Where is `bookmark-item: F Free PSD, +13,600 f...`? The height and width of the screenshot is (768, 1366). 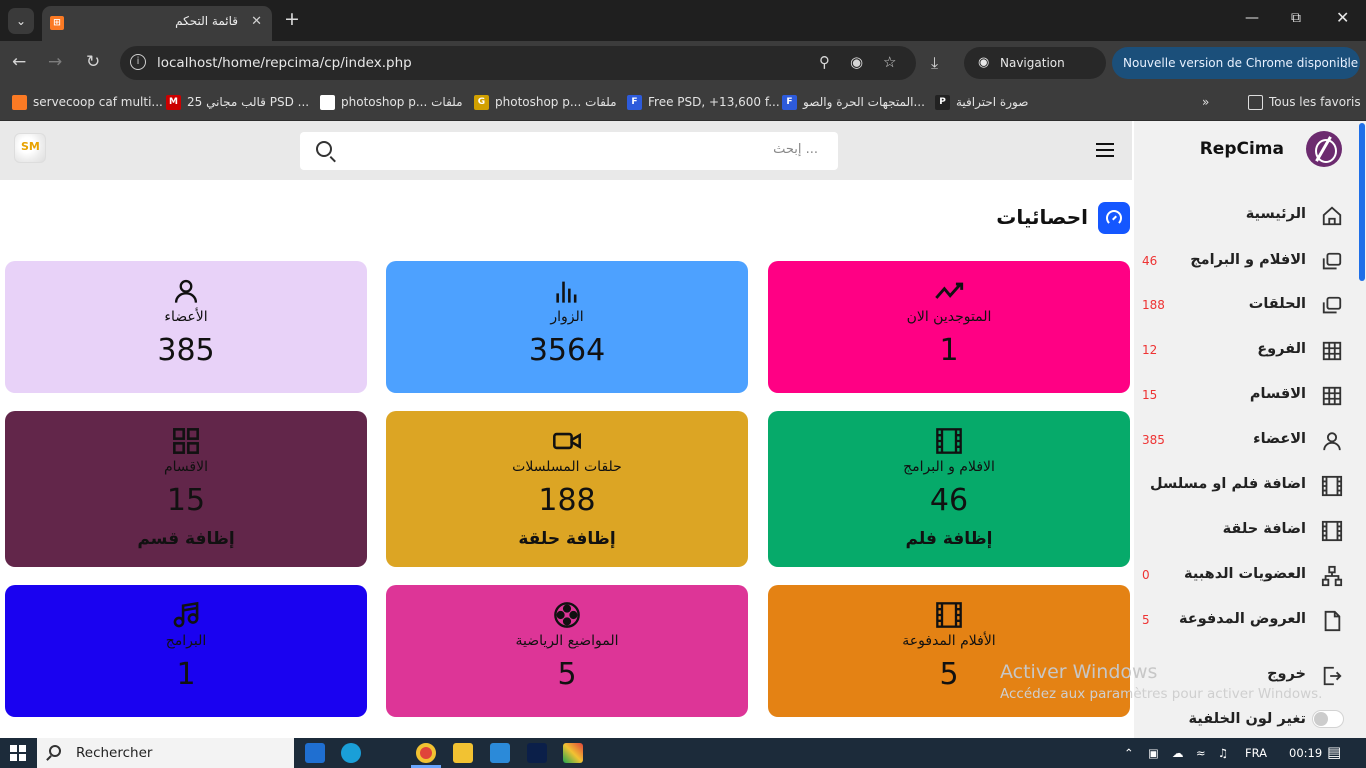 bookmark-item: F Free PSD, +13,600 f... is located at coordinates (703, 102).